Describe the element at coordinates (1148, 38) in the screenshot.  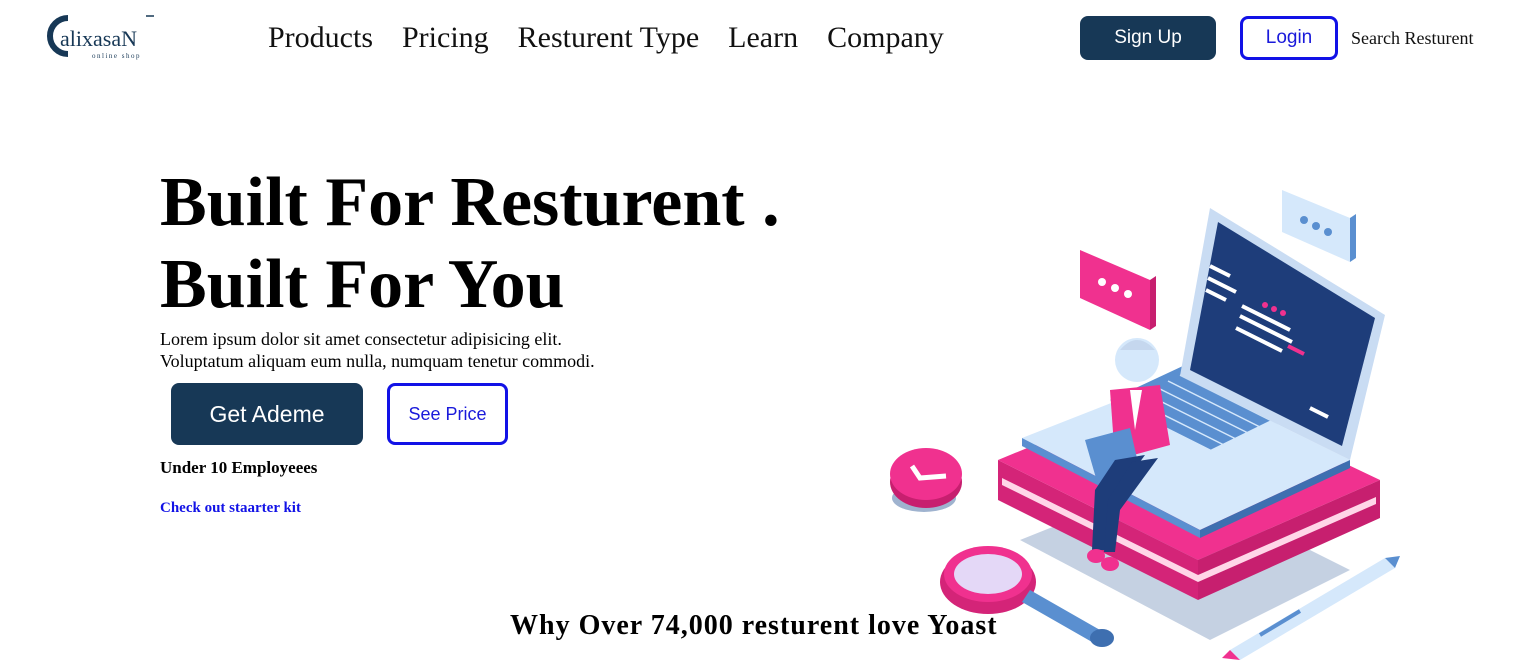
I see `signup-button: Sign Up` at that location.